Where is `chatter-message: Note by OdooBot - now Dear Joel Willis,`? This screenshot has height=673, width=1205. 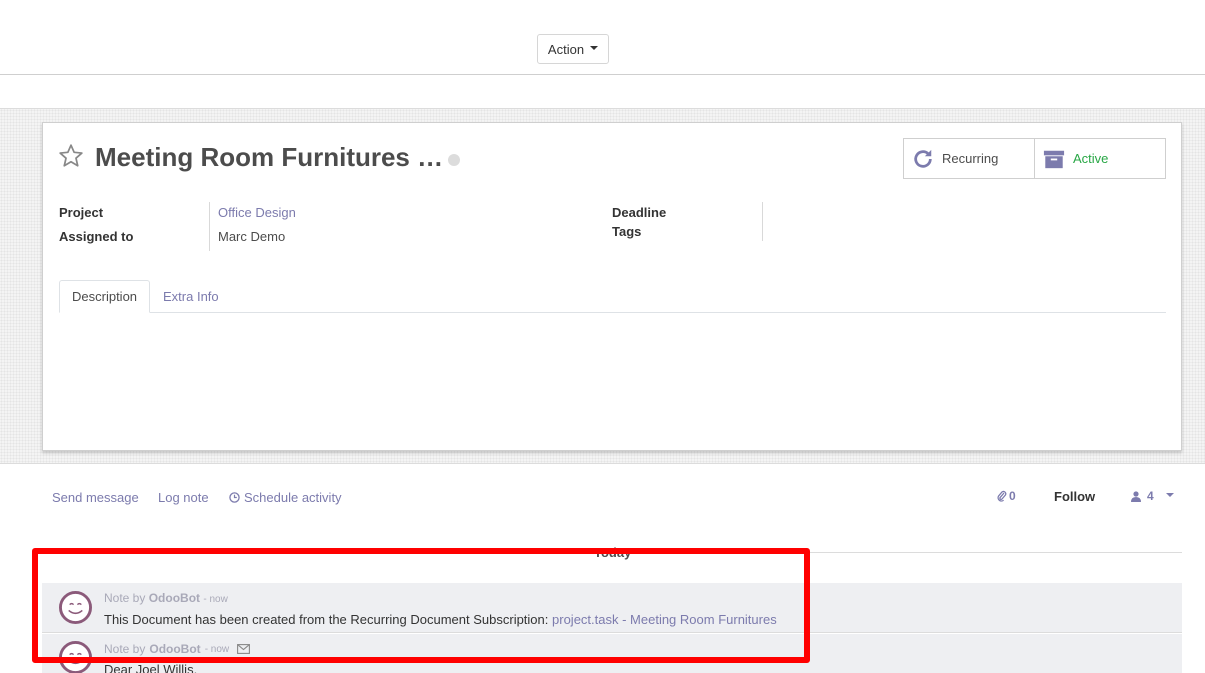
chatter-message: Note by OdooBot - now Dear Joel Willis, is located at coordinates (612, 653).